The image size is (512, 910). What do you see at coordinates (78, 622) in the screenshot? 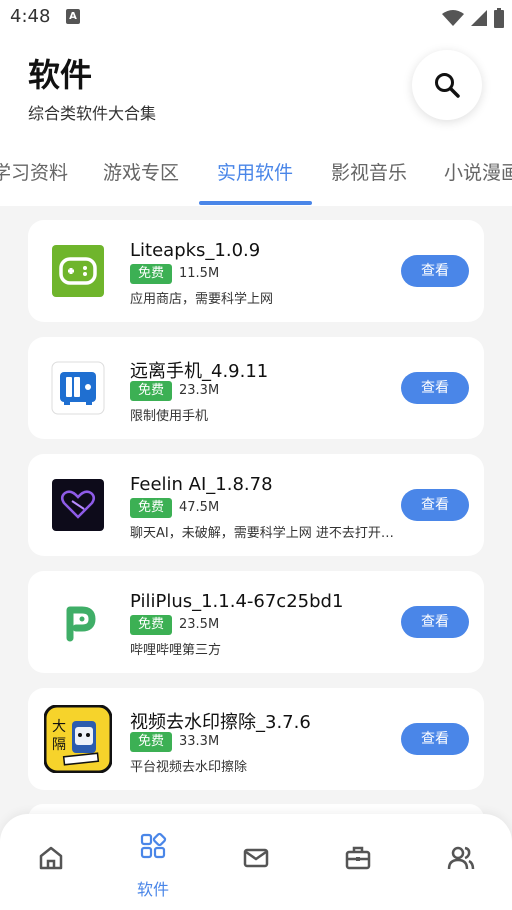
I see `piliplus-logo-icon` at bounding box center [78, 622].